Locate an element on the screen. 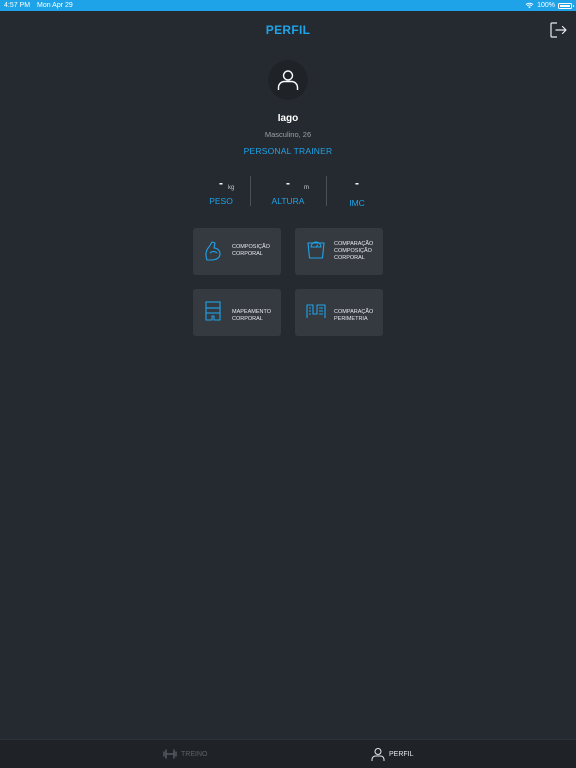 The image size is (576, 768). card-comparacao-composicao: COMPARAÇÃO COMPOSIÇÃO CORPORAL is located at coordinates (339, 251).